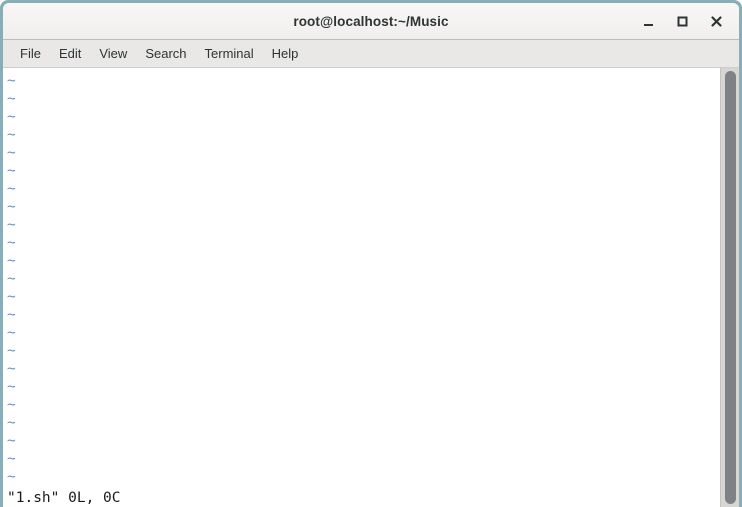 This screenshot has width=742, height=507. I want to click on maximize-button, so click(682, 21).